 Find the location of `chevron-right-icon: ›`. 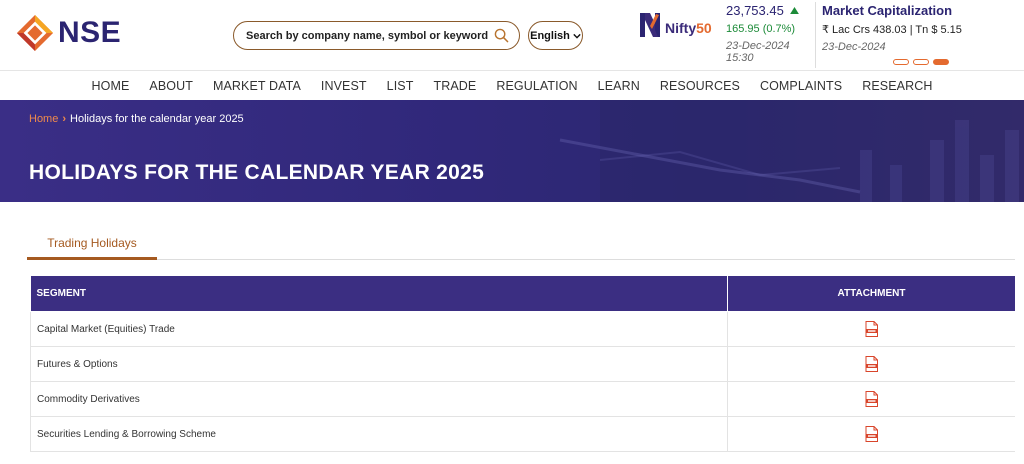

chevron-right-icon: › is located at coordinates (64, 119).